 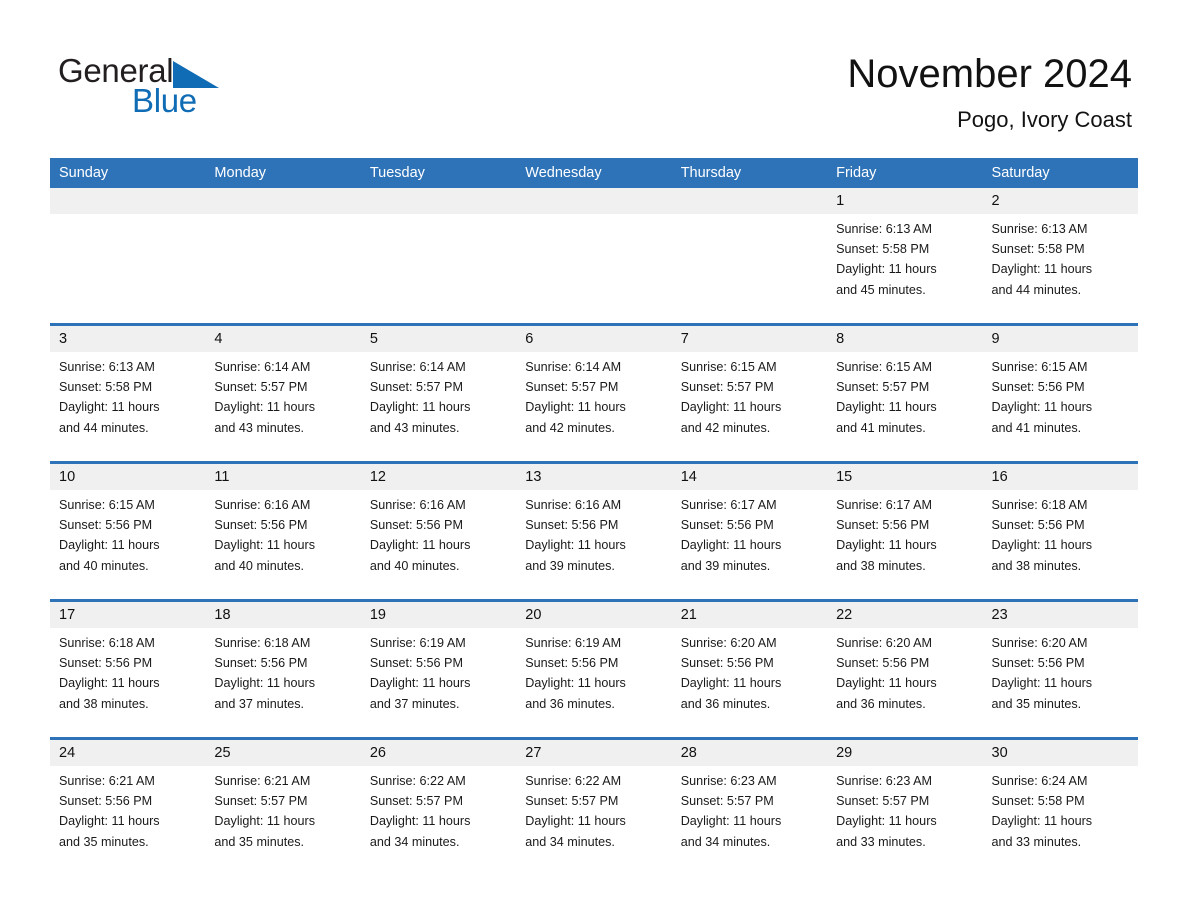 I want to click on day-number: 27, so click(x=593, y=753).